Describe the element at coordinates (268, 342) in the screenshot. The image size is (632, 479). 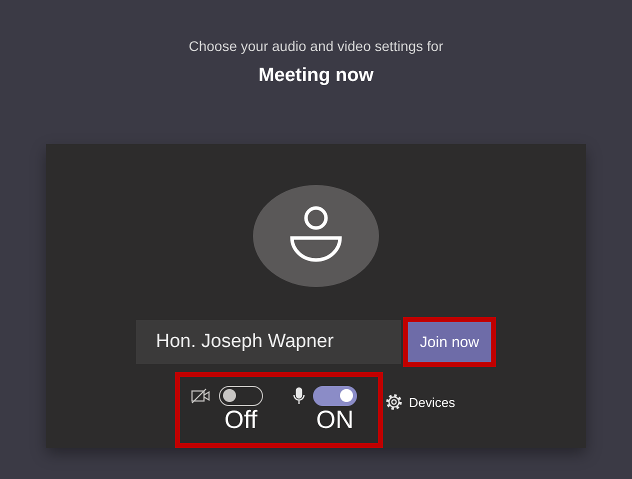
I see `name-field: Hon. Joseph Wapner` at that location.